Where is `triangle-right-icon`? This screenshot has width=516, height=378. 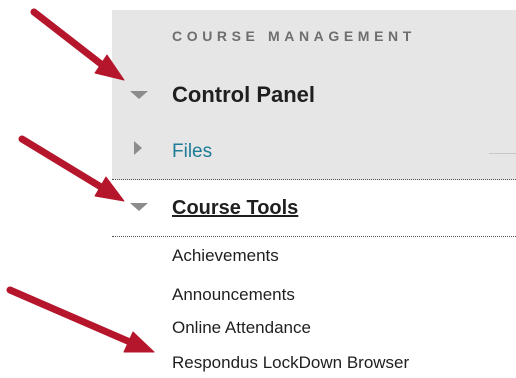
triangle-right-icon is located at coordinates (138, 148).